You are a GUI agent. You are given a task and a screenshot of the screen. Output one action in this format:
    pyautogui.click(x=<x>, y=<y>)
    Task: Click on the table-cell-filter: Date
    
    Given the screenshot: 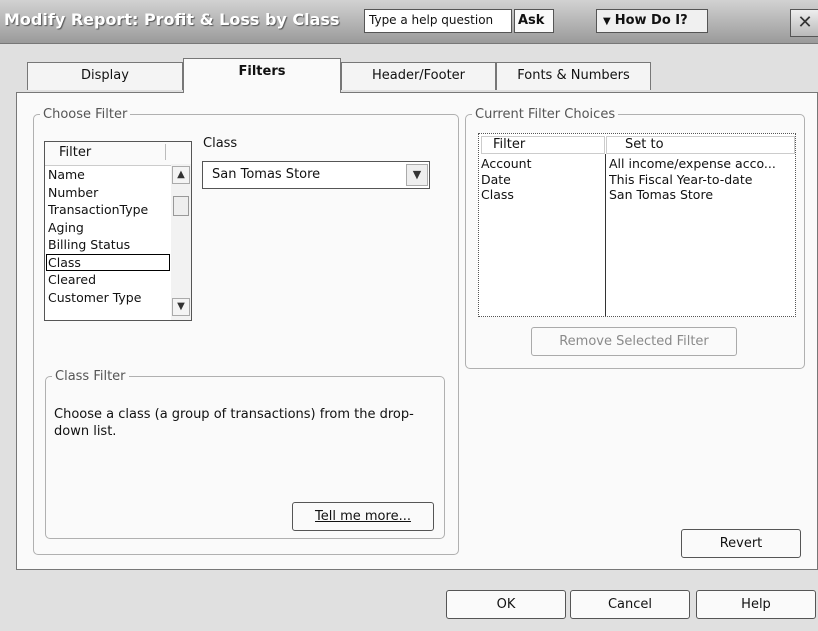 What is the action you would take?
    pyautogui.click(x=542, y=180)
    